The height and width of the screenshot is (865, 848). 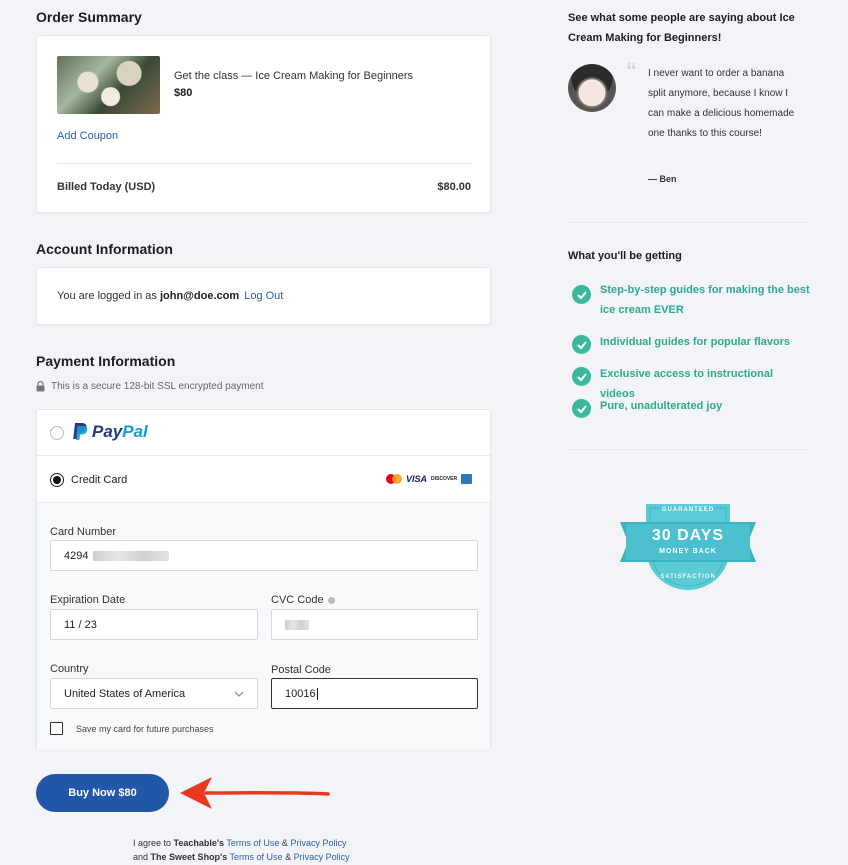 I want to click on badge-sub-text: MONEY BACK, so click(x=688, y=551).